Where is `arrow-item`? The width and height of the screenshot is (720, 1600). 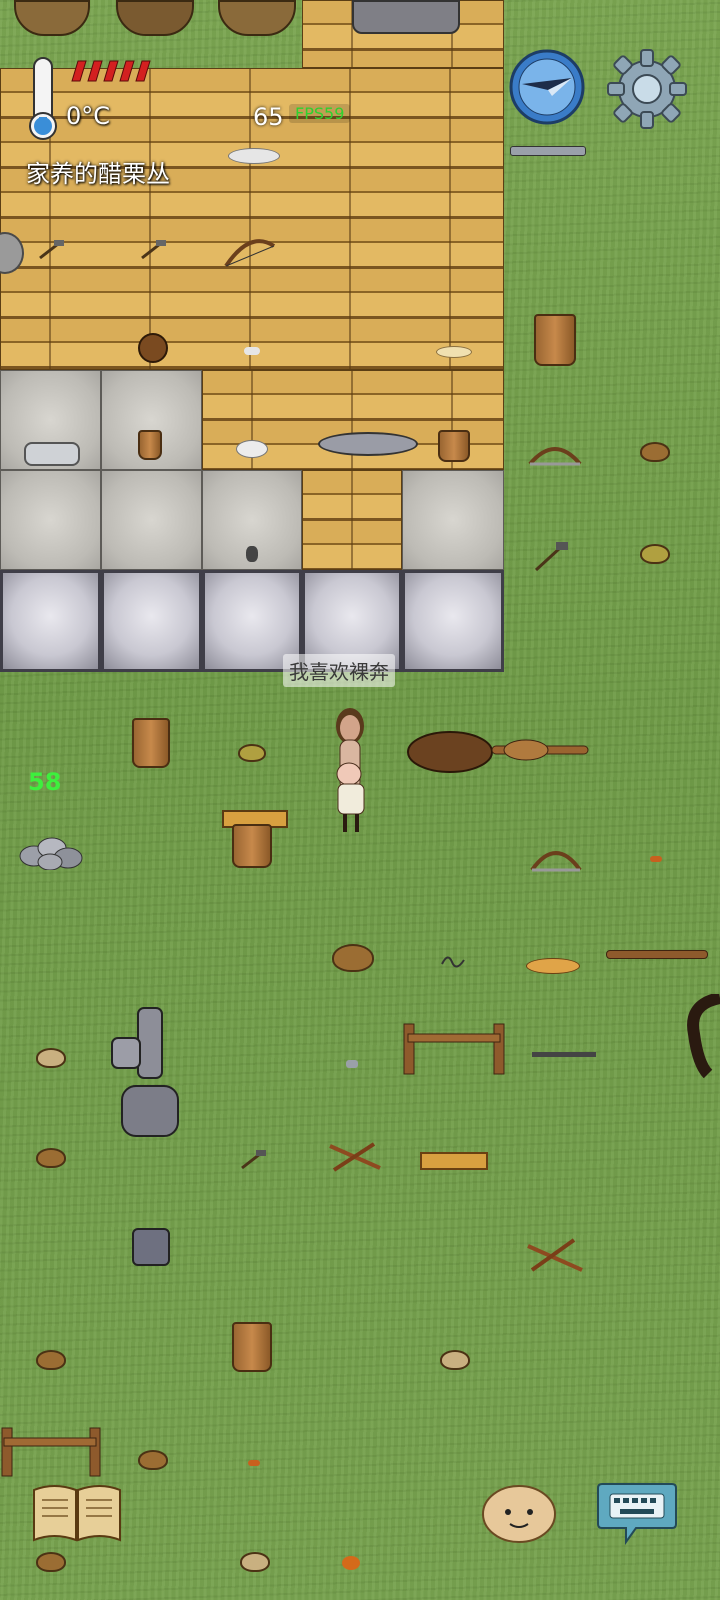 arrow-item is located at coordinates (564, 1054).